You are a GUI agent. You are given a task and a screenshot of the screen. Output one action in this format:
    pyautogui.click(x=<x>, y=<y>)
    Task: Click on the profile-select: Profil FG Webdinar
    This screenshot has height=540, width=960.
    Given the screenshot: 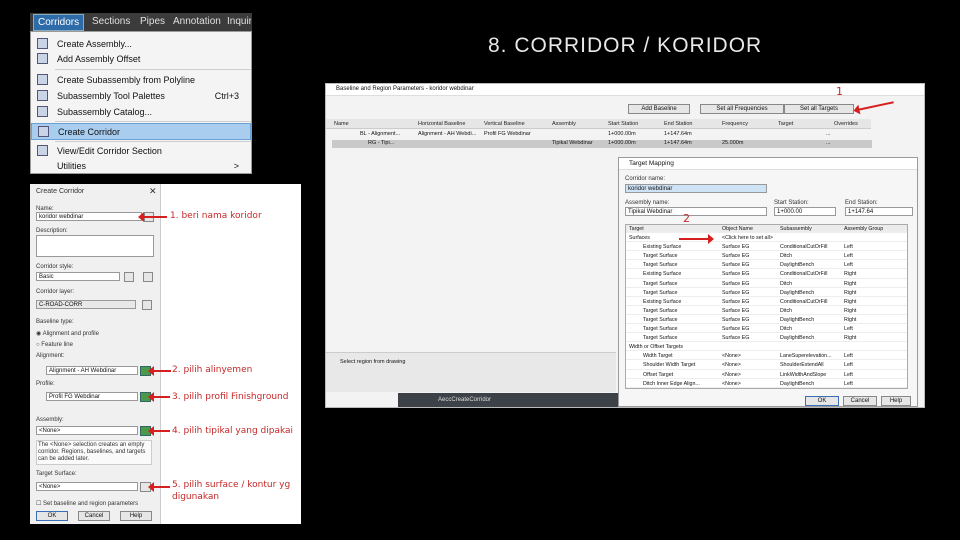 What is the action you would take?
    pyautogui.click(x=92, y=396)
    